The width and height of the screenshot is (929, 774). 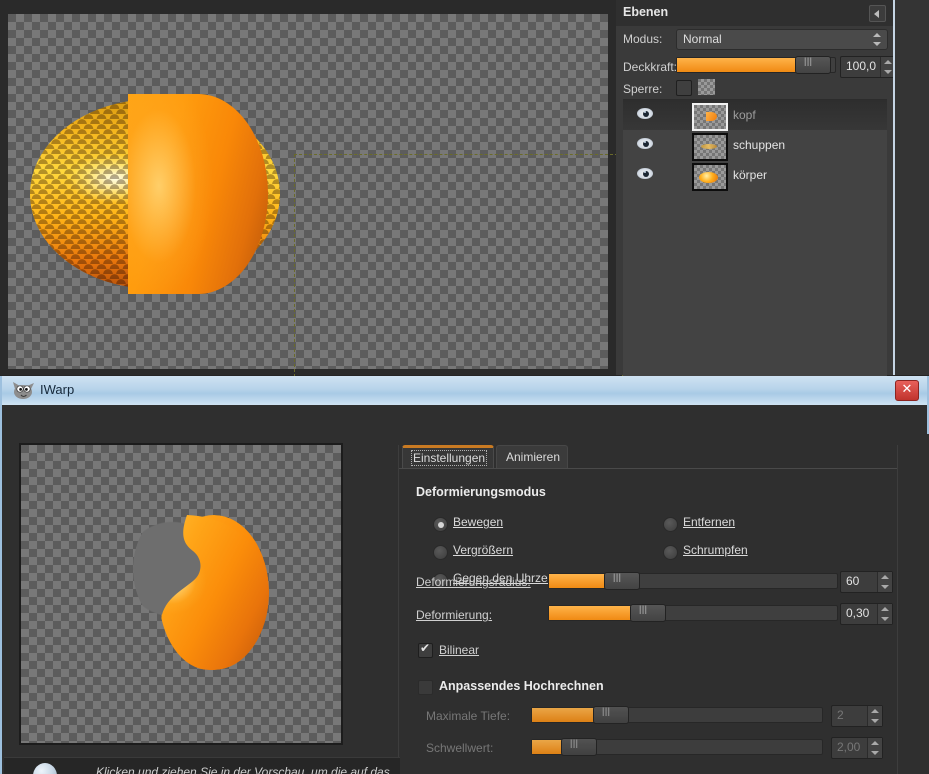 I want to click on table-row: kopf, so click(x=755, y=115).